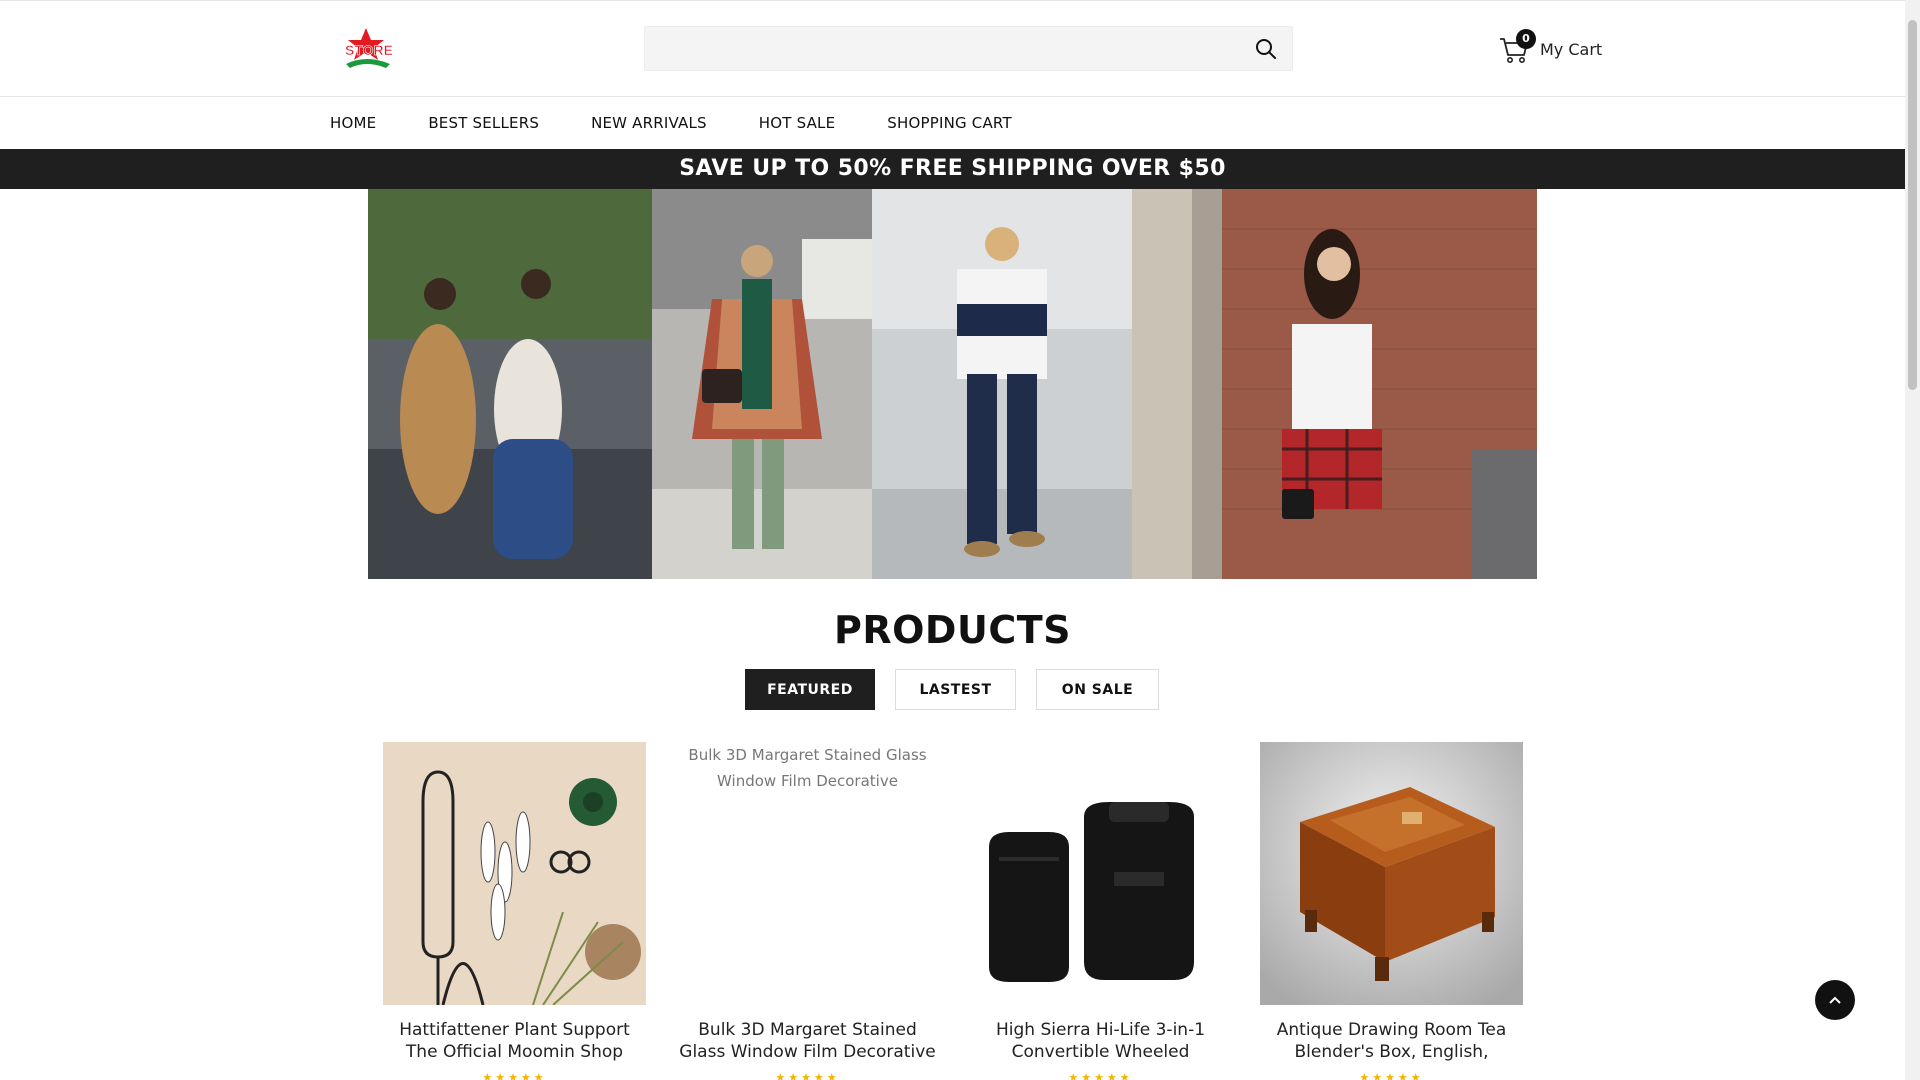  I want to click on logo-image: STORE, so click(369, 48).